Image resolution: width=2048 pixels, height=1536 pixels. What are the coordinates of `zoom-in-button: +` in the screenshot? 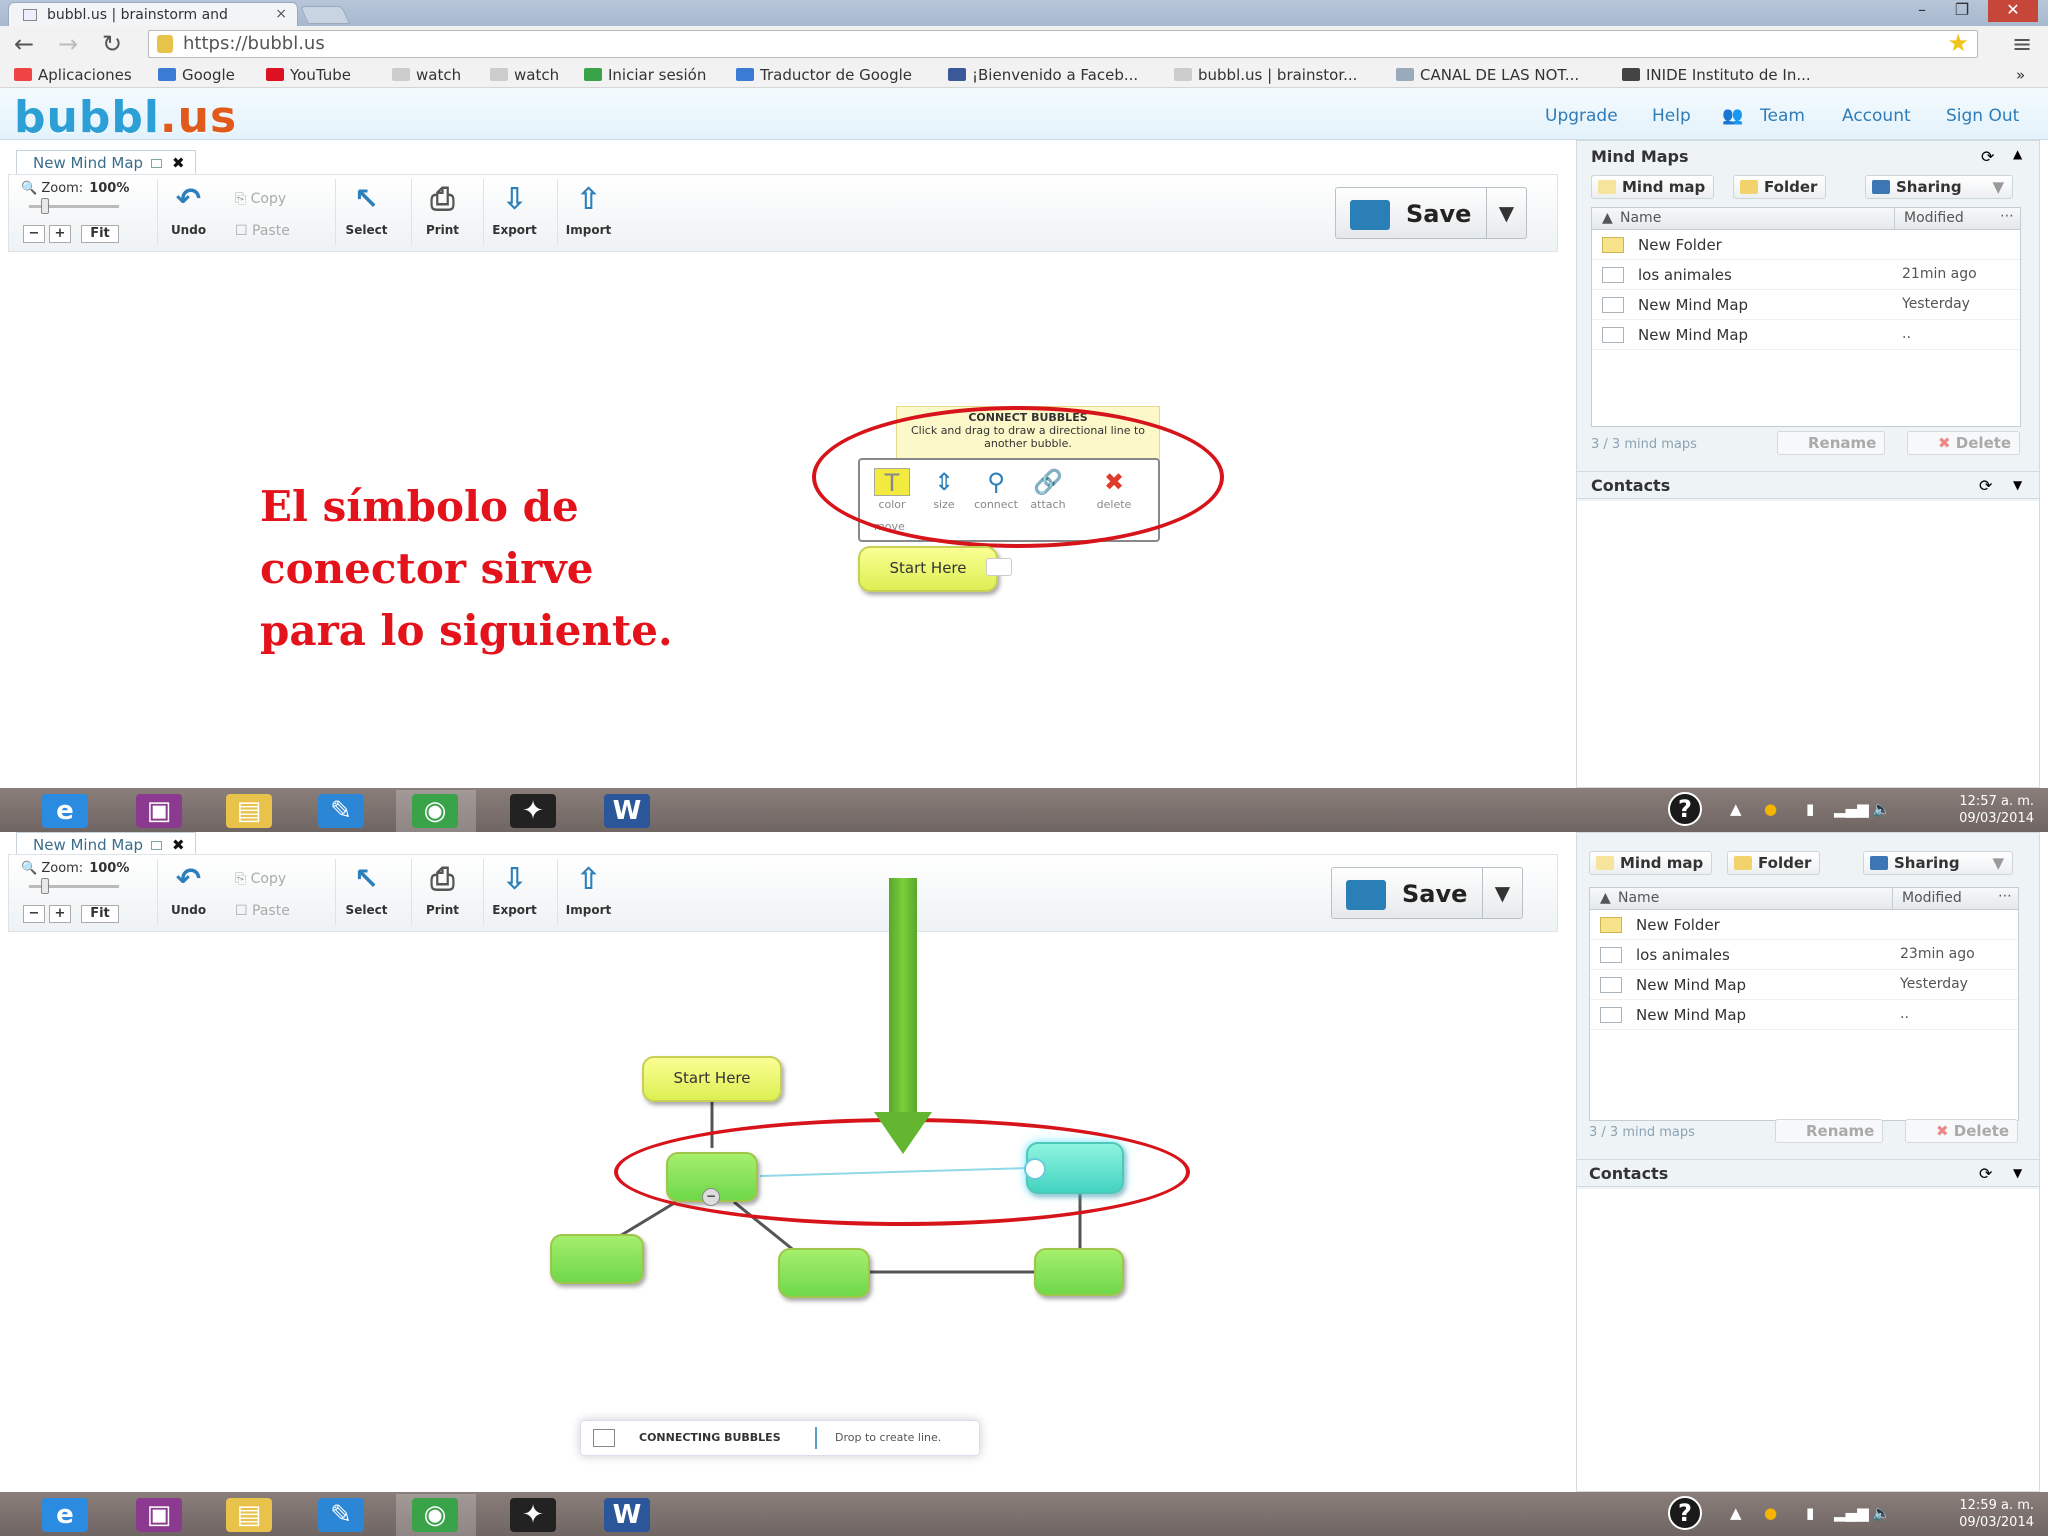 It's located at (60, 234).